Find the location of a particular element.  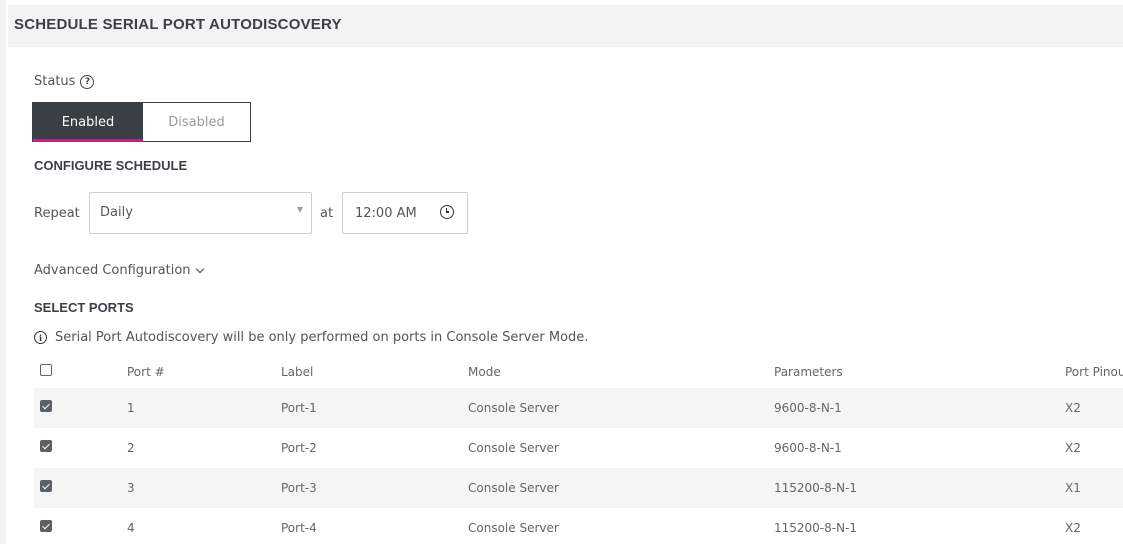

select-all-checkbox is located at coordinates (46, 370).